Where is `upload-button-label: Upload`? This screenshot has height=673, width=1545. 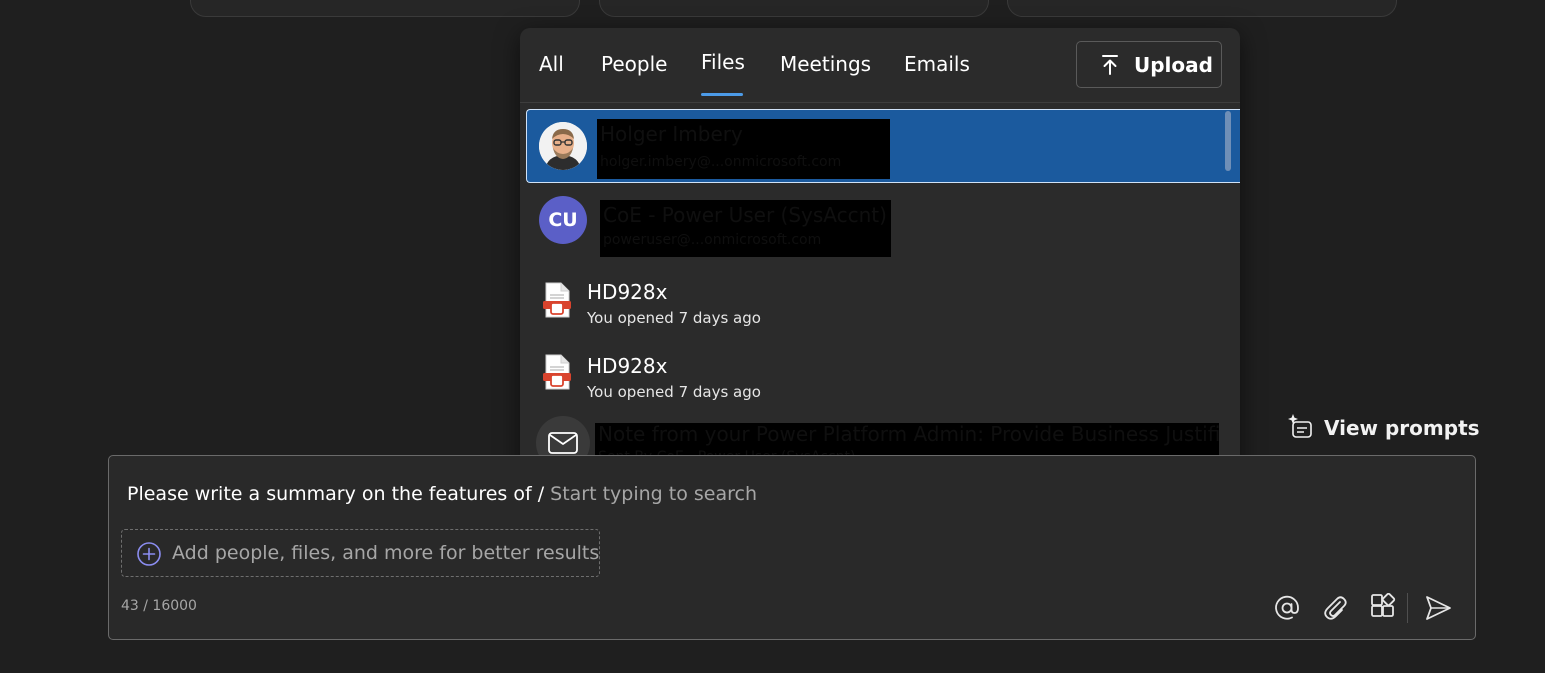 upload-button-label: Upload is located at coordinates (1173, 65).